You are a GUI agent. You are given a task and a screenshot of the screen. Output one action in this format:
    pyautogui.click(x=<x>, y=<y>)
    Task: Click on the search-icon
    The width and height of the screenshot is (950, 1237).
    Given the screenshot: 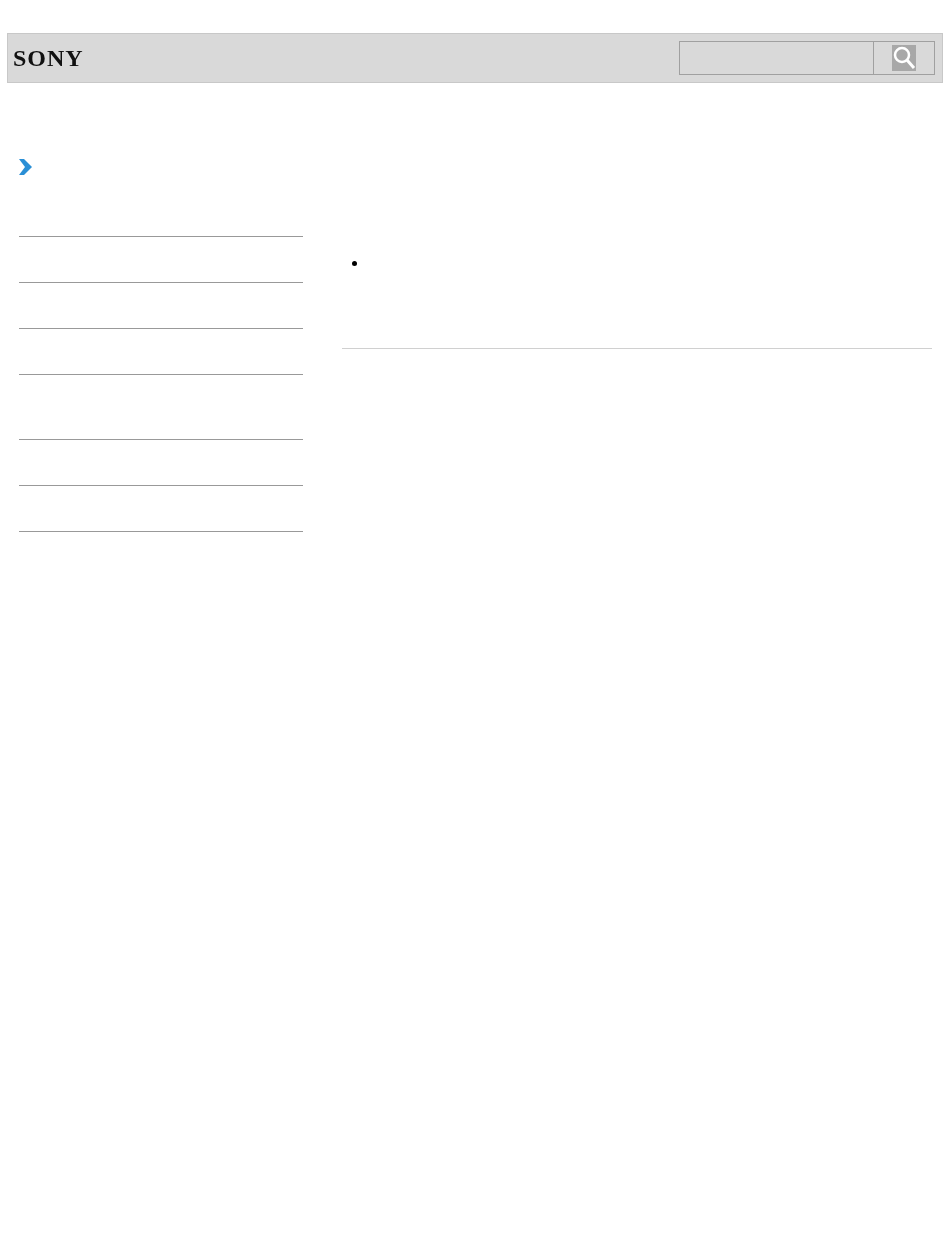 What is the action you would take?
    pyautogui.click(x=904, y=58)
    